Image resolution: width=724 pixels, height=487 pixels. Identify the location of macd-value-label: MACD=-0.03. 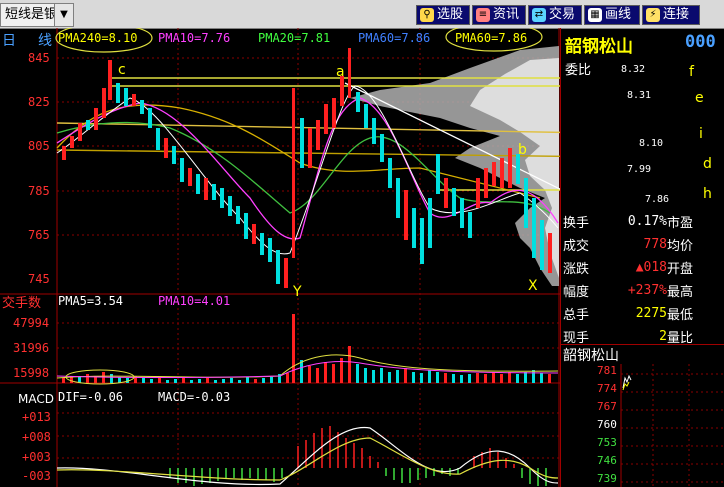
(194, 397).